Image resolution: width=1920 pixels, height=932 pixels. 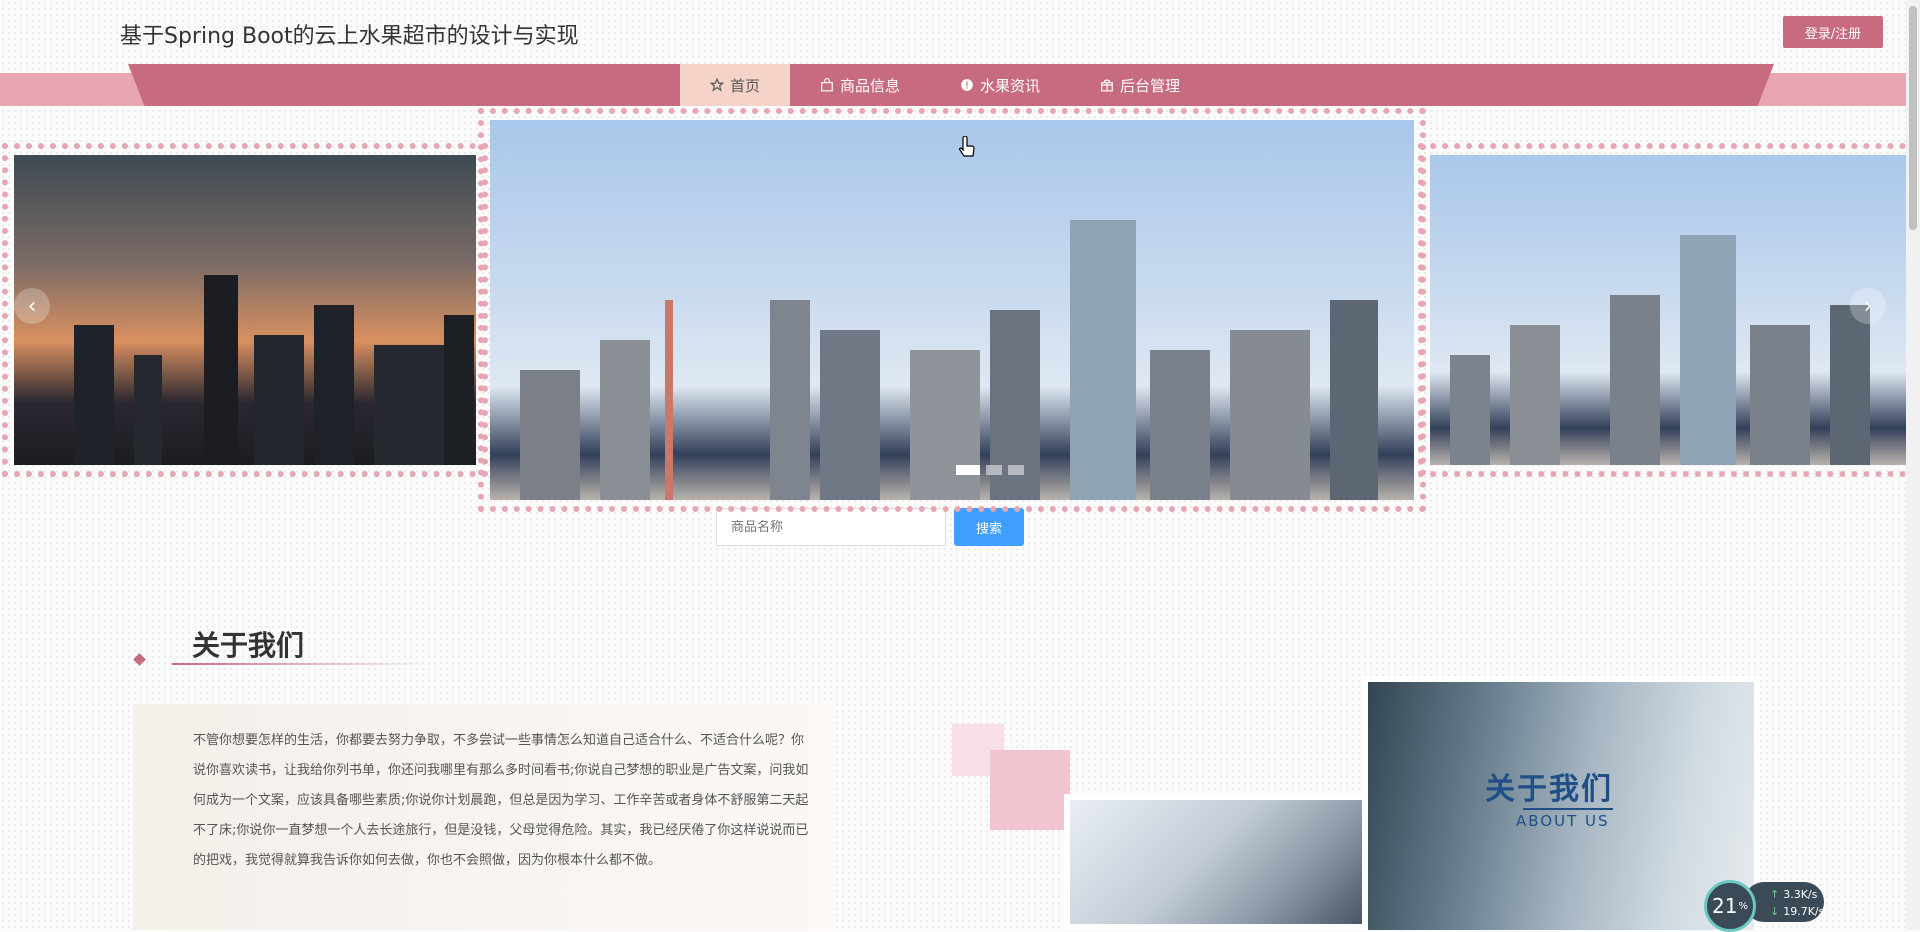 What do you see at coordinates (1725, 906) in the screenshot?
I see `cpu-value: 21` at bounding box center [1725, 906].